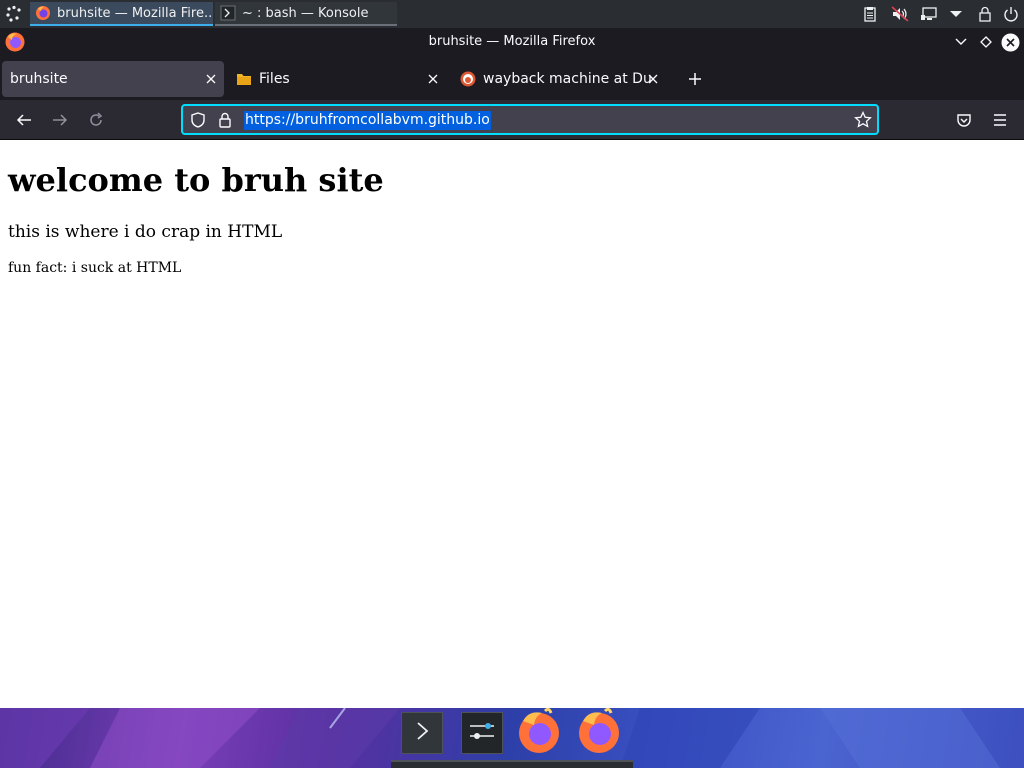  Describe the element at coordinates (60, 120) in the screenshot. I see `forward-button` at that location.